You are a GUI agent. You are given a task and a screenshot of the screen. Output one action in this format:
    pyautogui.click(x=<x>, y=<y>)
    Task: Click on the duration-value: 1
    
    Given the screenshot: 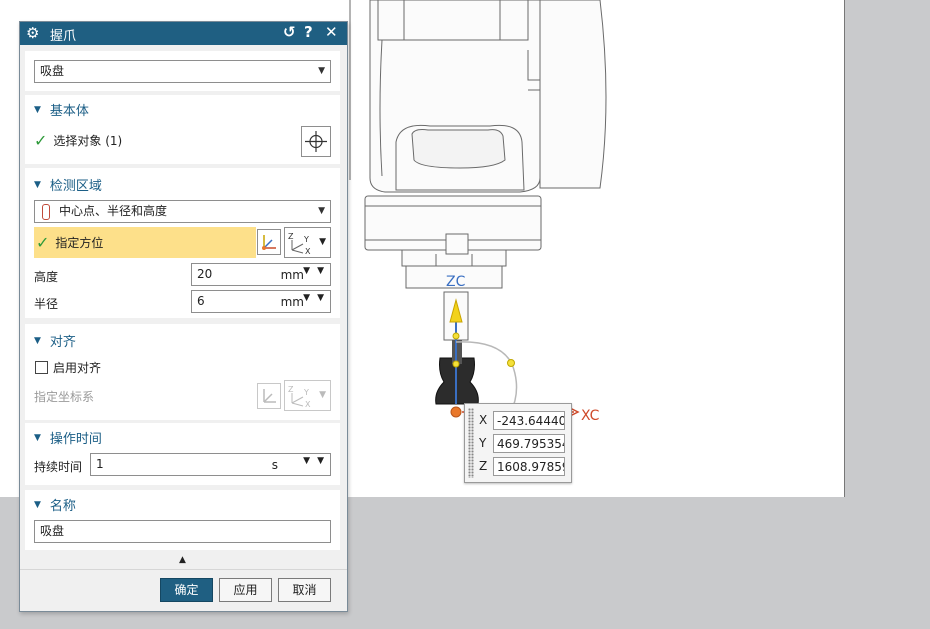 What is the action you would take?
    pyautogui.click(x=100, y=464)
    